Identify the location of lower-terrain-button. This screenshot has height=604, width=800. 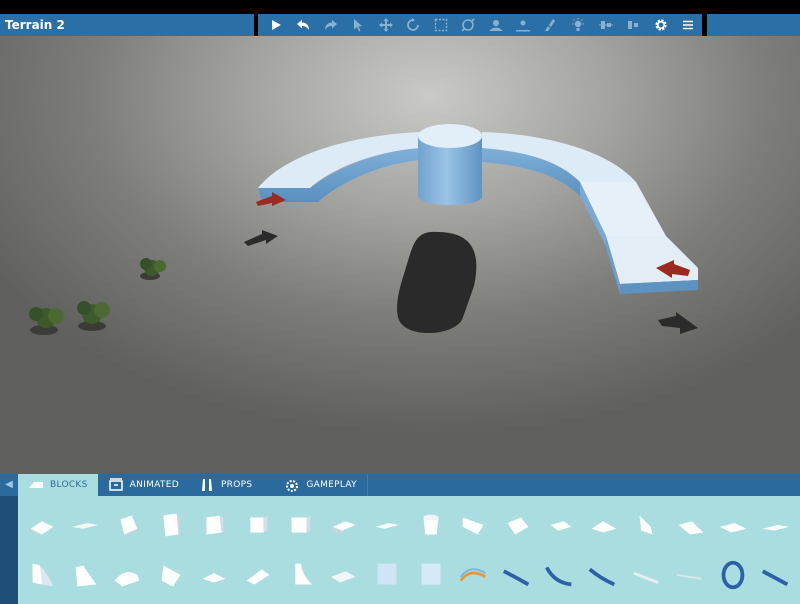
(524, 25).